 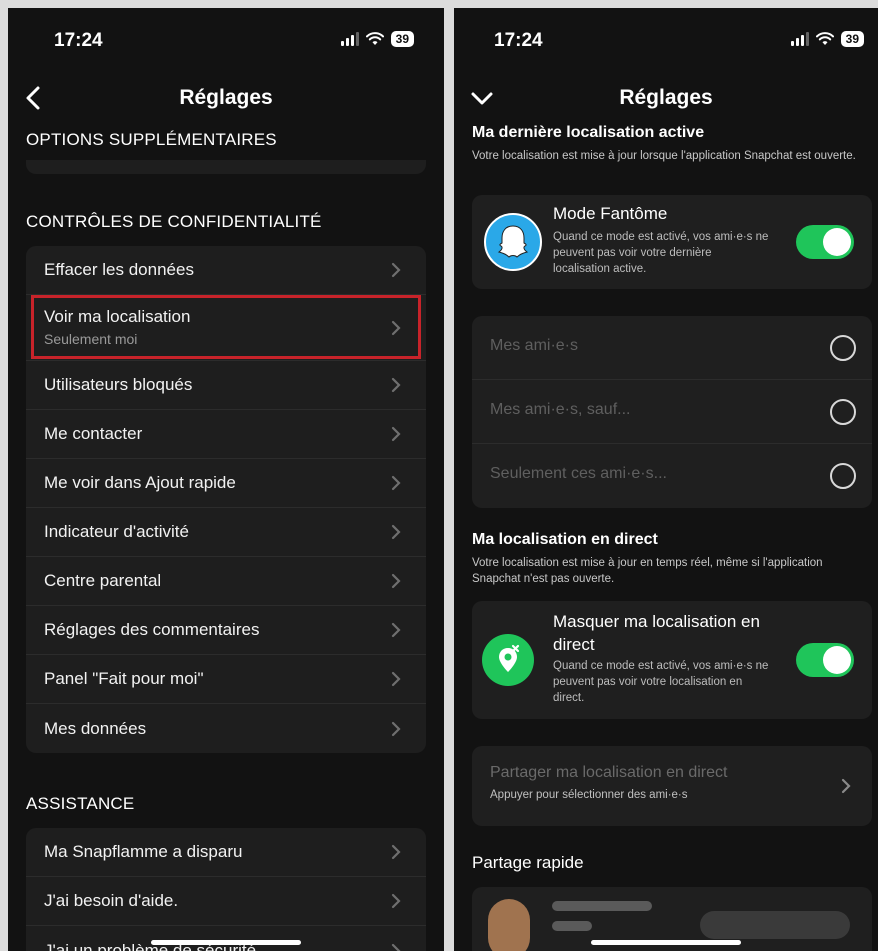 What do you see at coordinates (226, 581) in the screenshot?
I see `row-parental-center: Centre parental` at bounding box center [226, 581].